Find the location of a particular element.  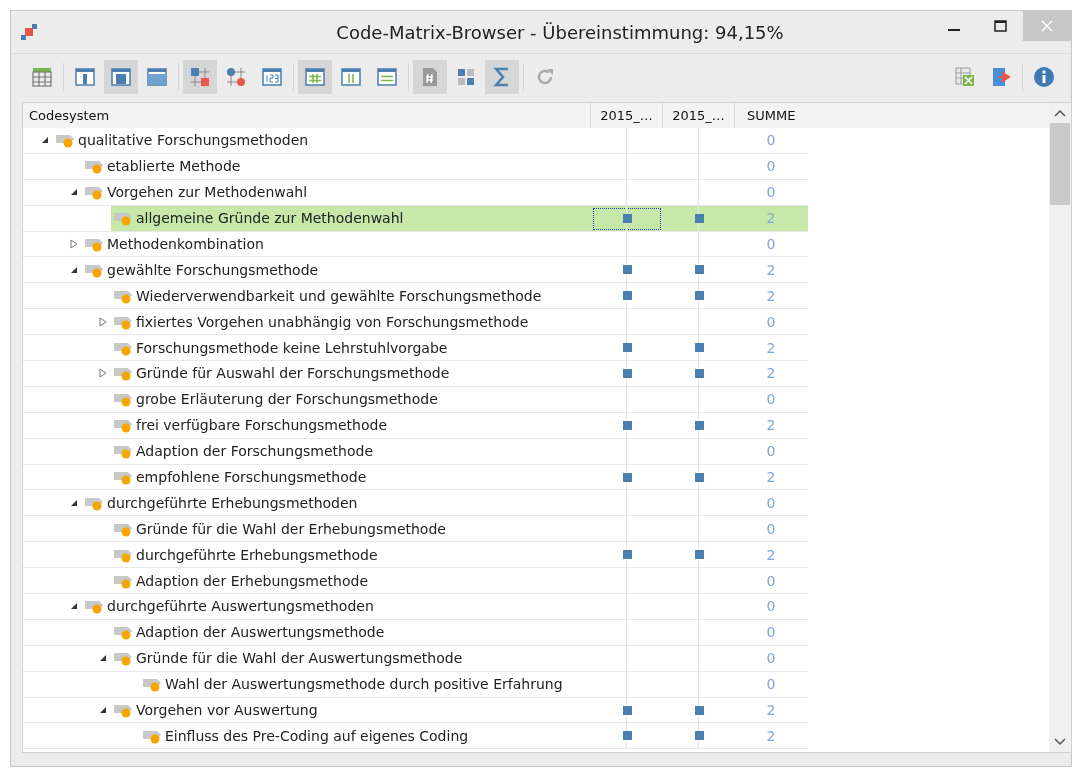

tree-item: Forschungsmethode keine Lehrstuhlvorgabe is located at coordinates (351, 347).